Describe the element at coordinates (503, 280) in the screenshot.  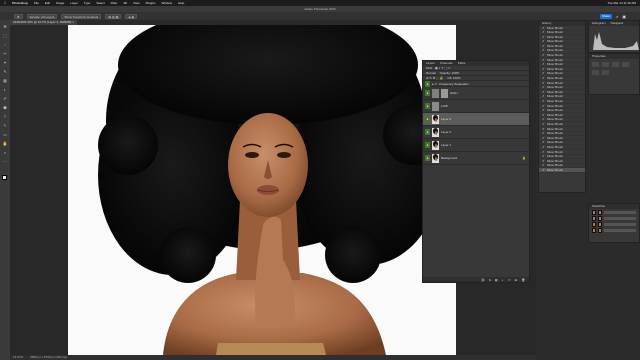
I see `adjustment-icon: ◐` at that location.